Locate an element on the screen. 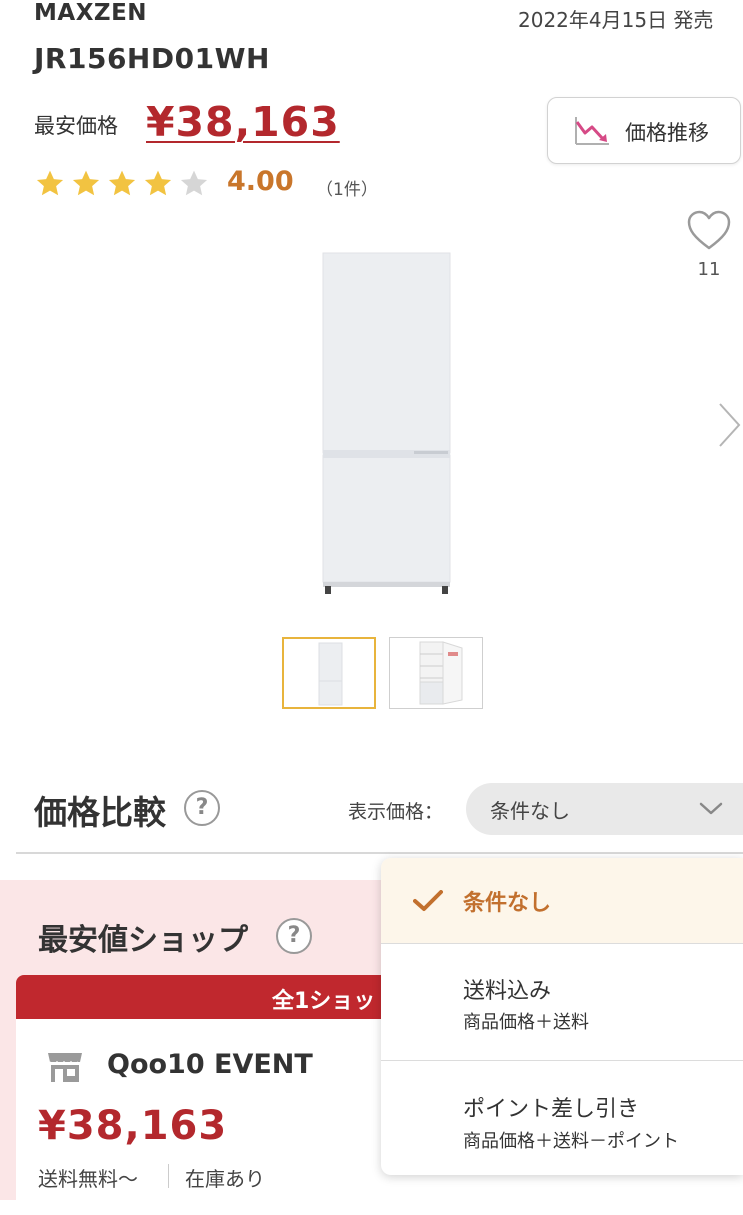 The height and width of the screenshot is (1215, 743). favorite-heart-icon is located at coordinates (709, 233).